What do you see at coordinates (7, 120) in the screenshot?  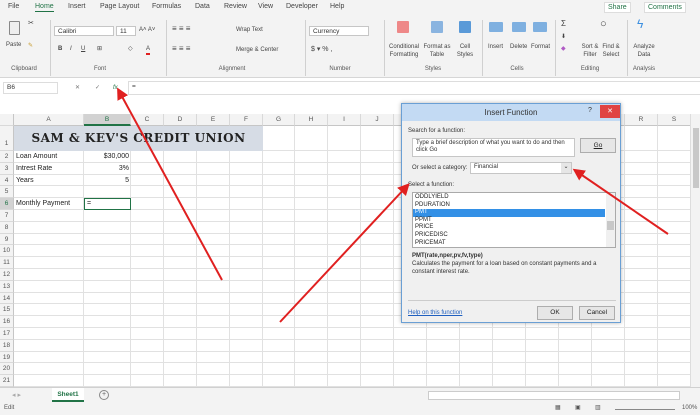 I see `select-all-button` at bounding box center [7, 120].